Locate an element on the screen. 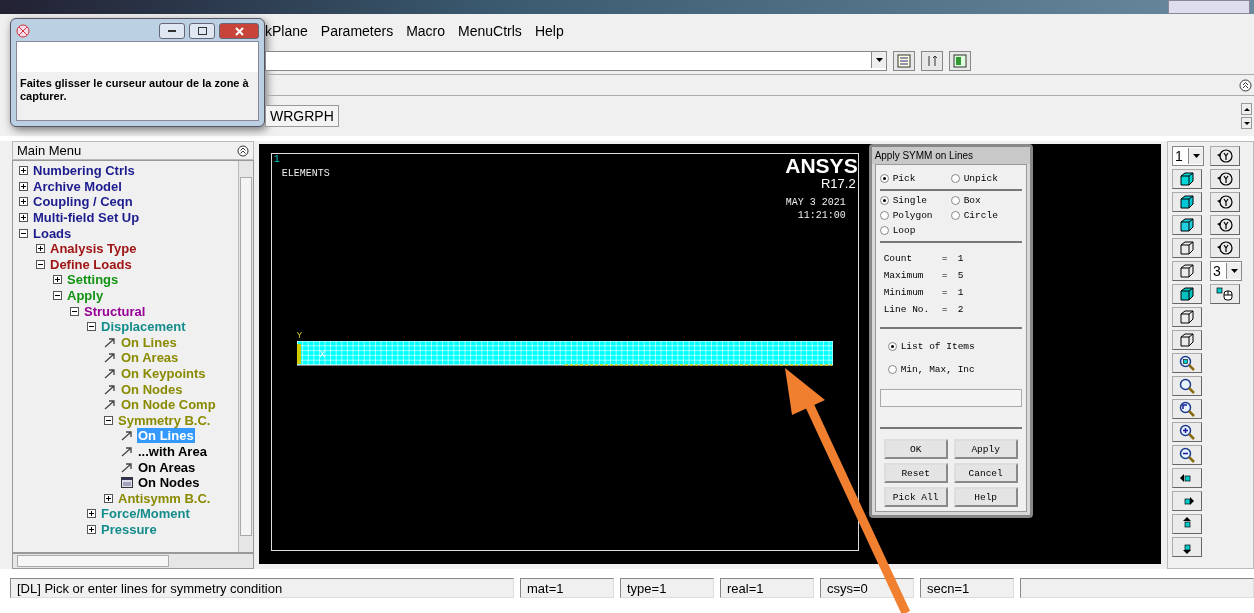 The image size is (1254, 613). menu-tree-item: Analysis Type is located at coordinates (93, 249).